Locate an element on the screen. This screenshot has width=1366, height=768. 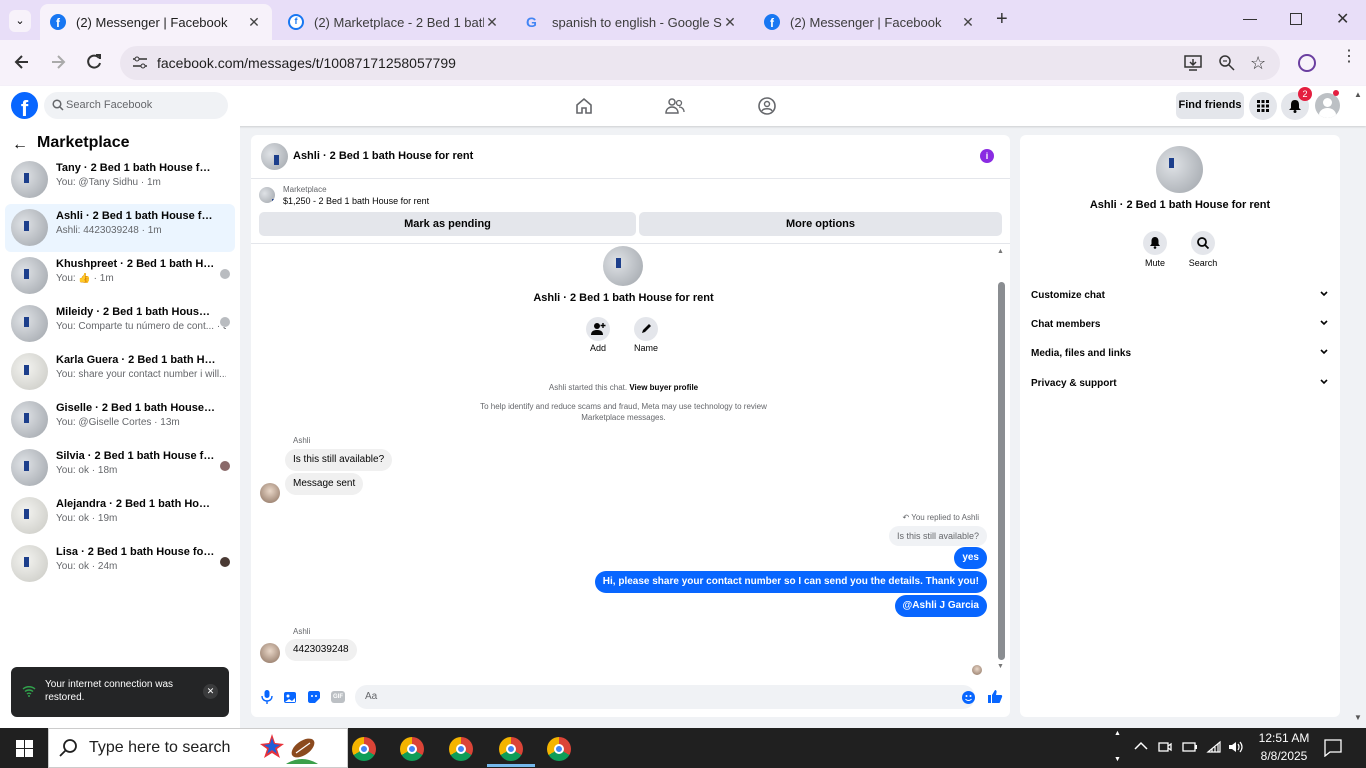
battery-icon is located at coordinates (1190, 747).